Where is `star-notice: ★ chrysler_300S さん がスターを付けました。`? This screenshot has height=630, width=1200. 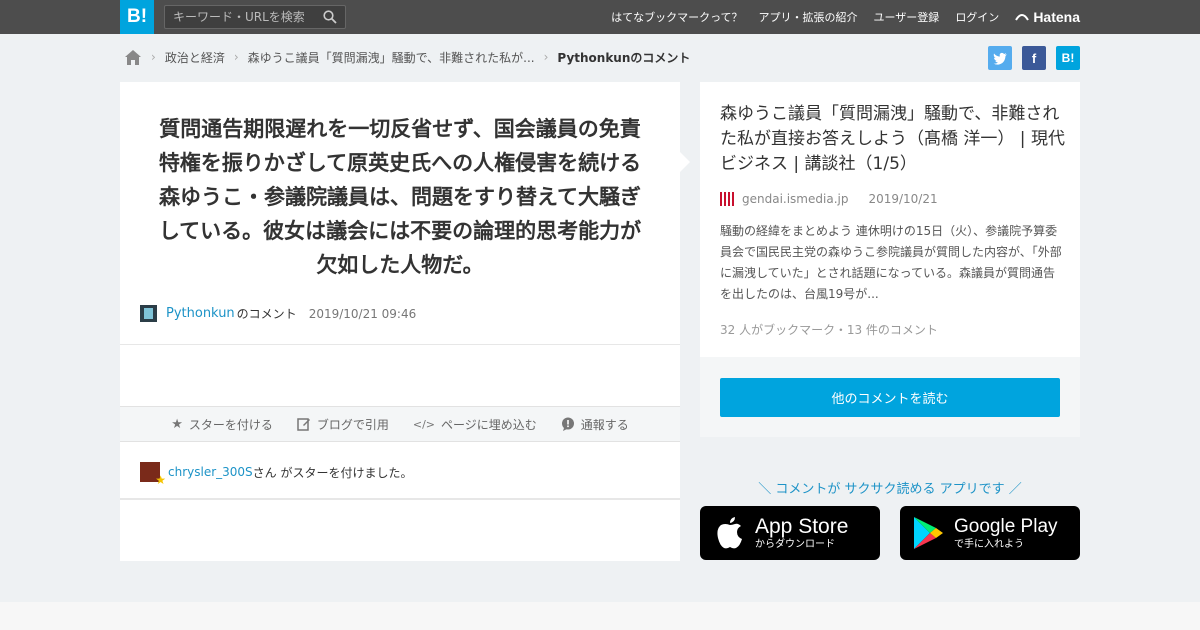
star-notice: ★ chrysler_300S さん がスターを付けました。 is located at coordinates (276, 474).